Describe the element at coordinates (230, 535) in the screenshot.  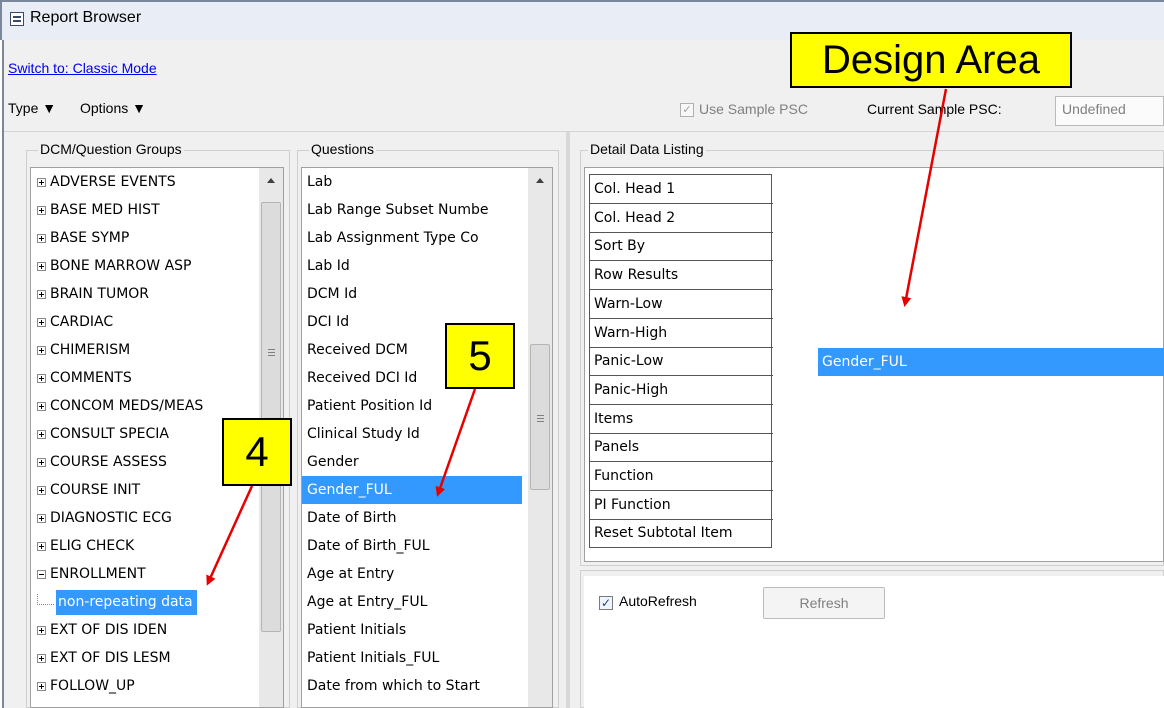
I see `step-4-arrow` at that location.